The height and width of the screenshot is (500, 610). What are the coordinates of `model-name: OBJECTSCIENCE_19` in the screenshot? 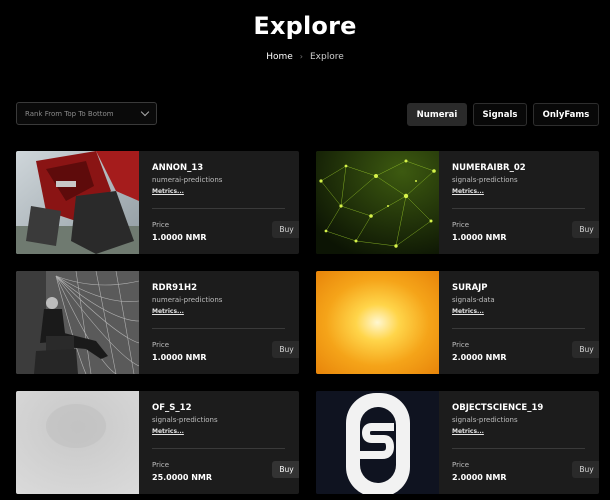 It's located at (497, 408).